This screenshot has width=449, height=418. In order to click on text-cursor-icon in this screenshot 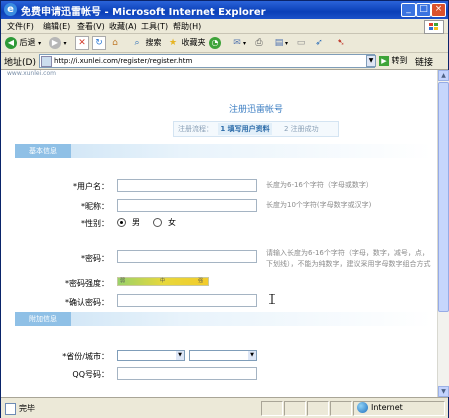, I will do `click(272, 299)`.